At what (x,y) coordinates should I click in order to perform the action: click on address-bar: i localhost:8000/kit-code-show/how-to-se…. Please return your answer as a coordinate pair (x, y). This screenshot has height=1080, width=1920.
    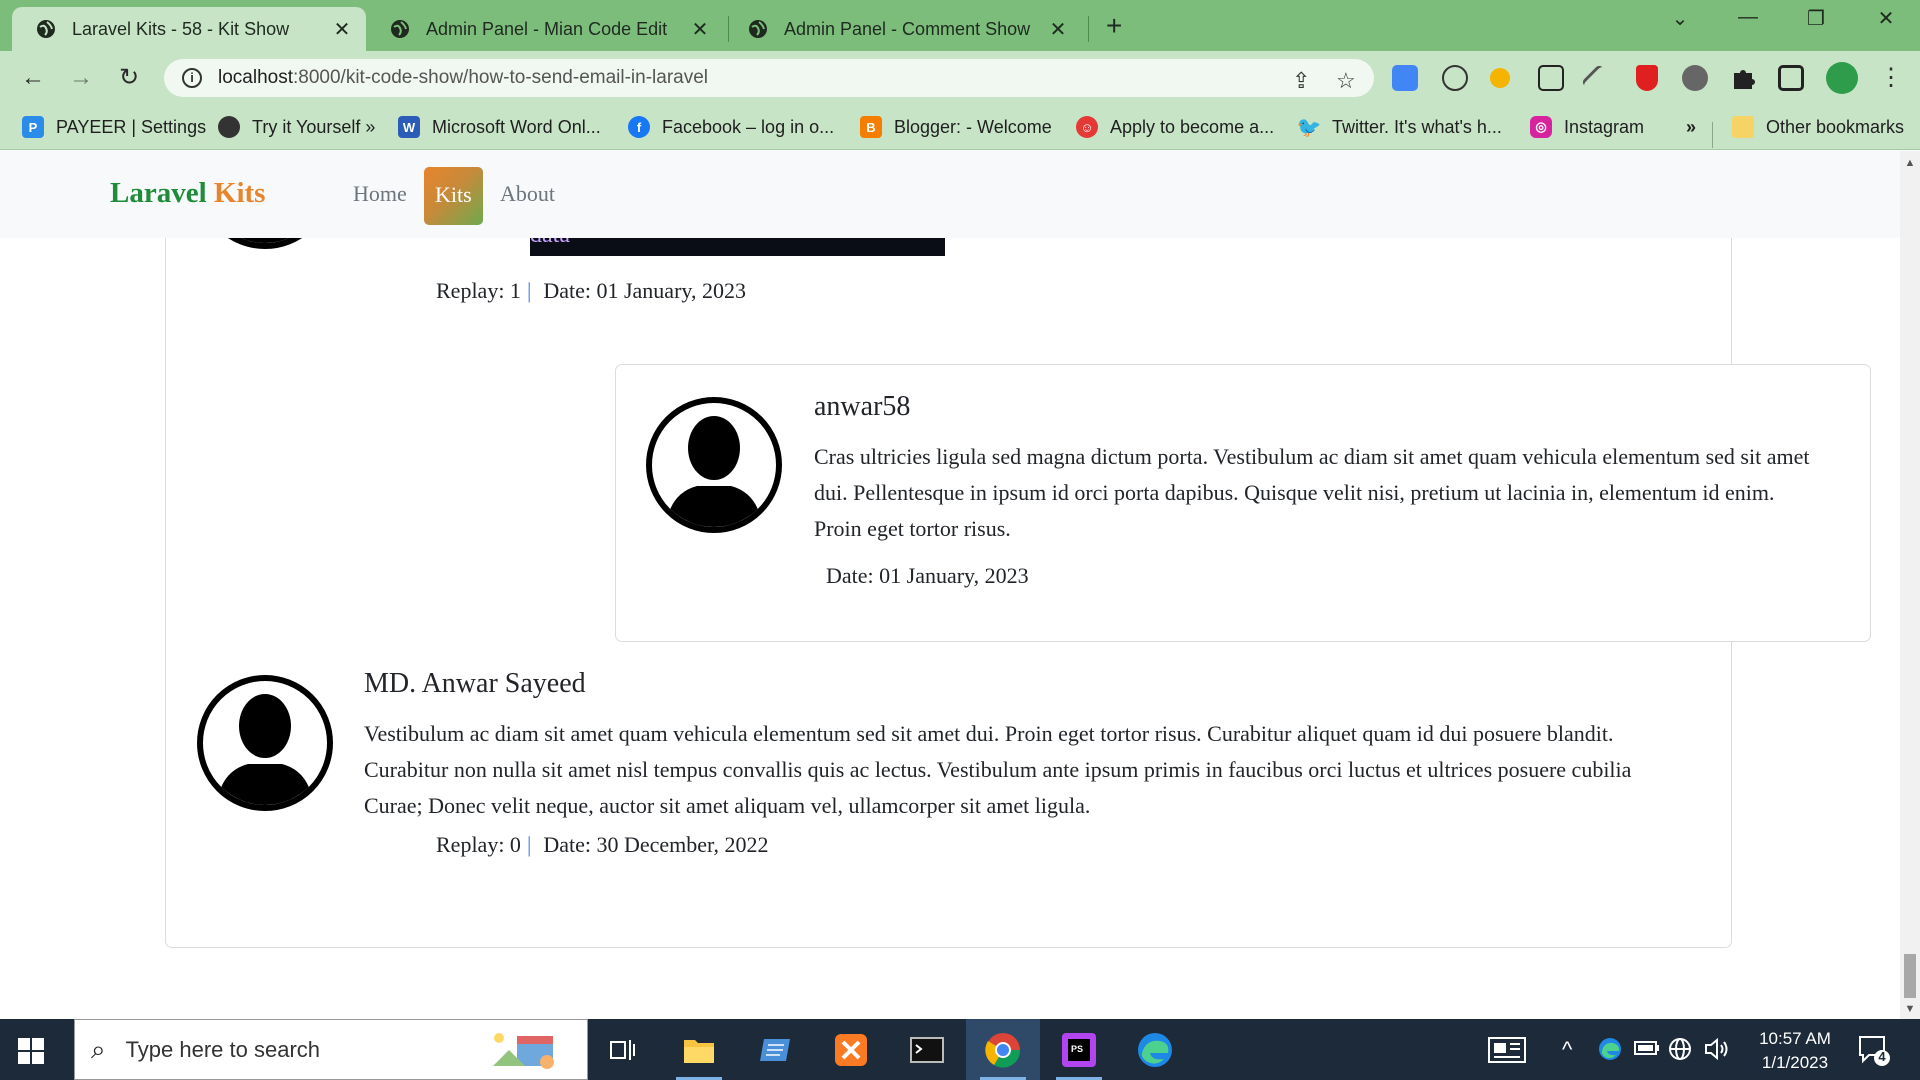
    Looking at the image, I should click on (769, 78).